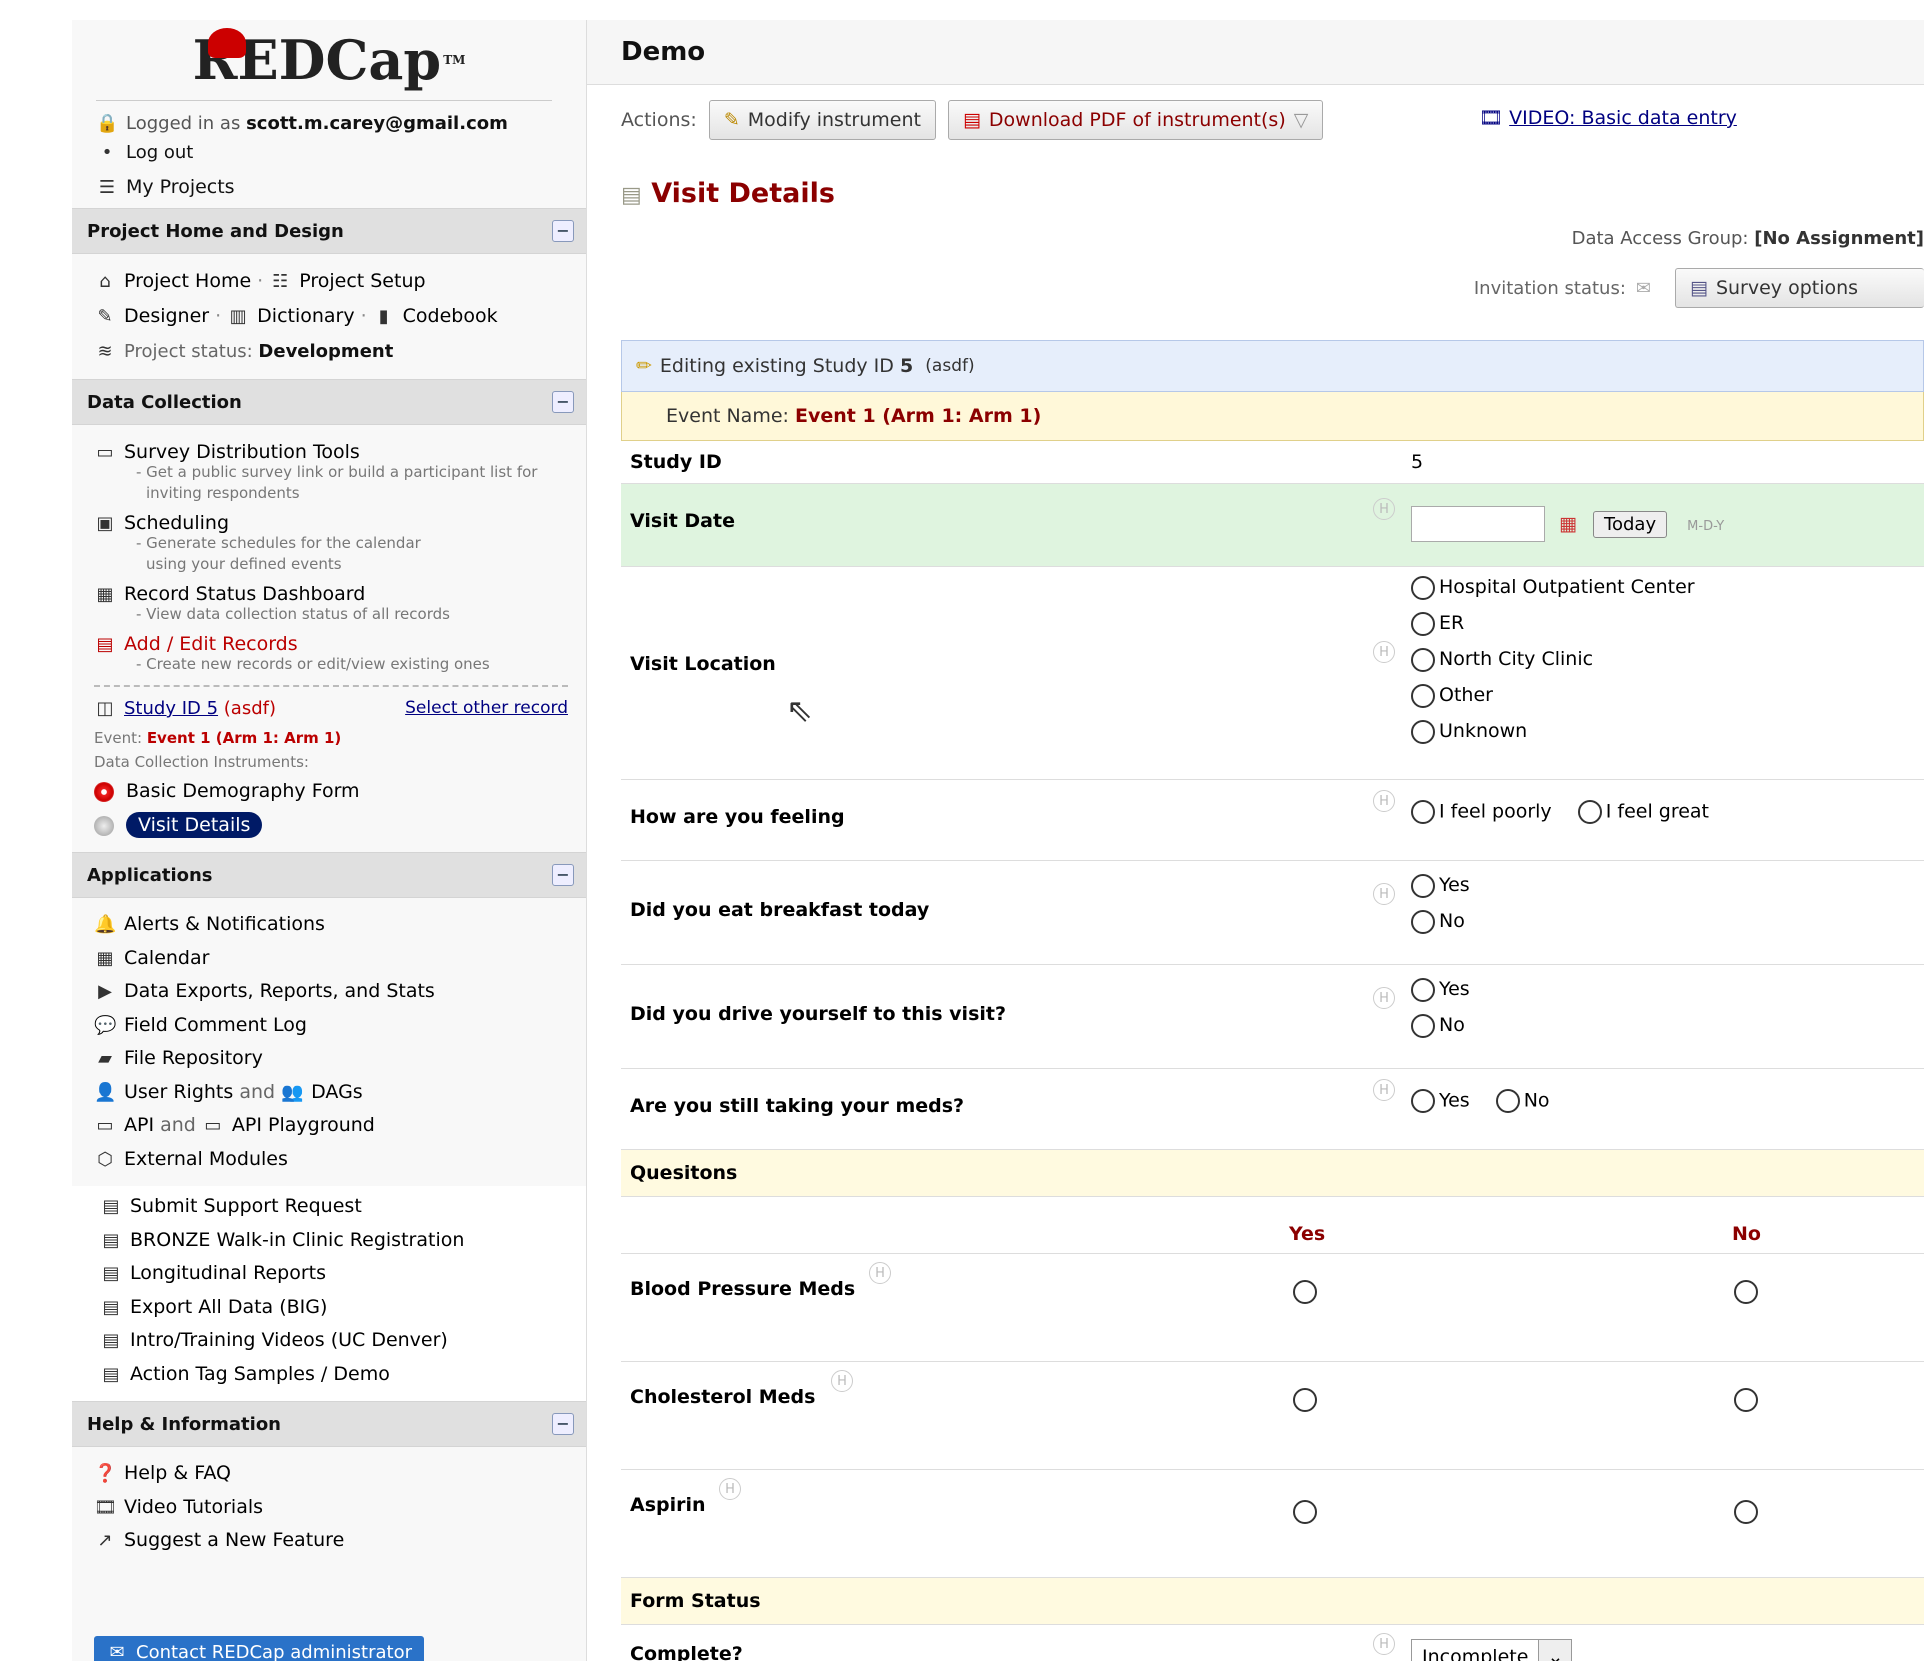 The height and width of the screenshot is (1661, 1924). I want to click on redcap-logo: REDCap TM, so click(329, 60).